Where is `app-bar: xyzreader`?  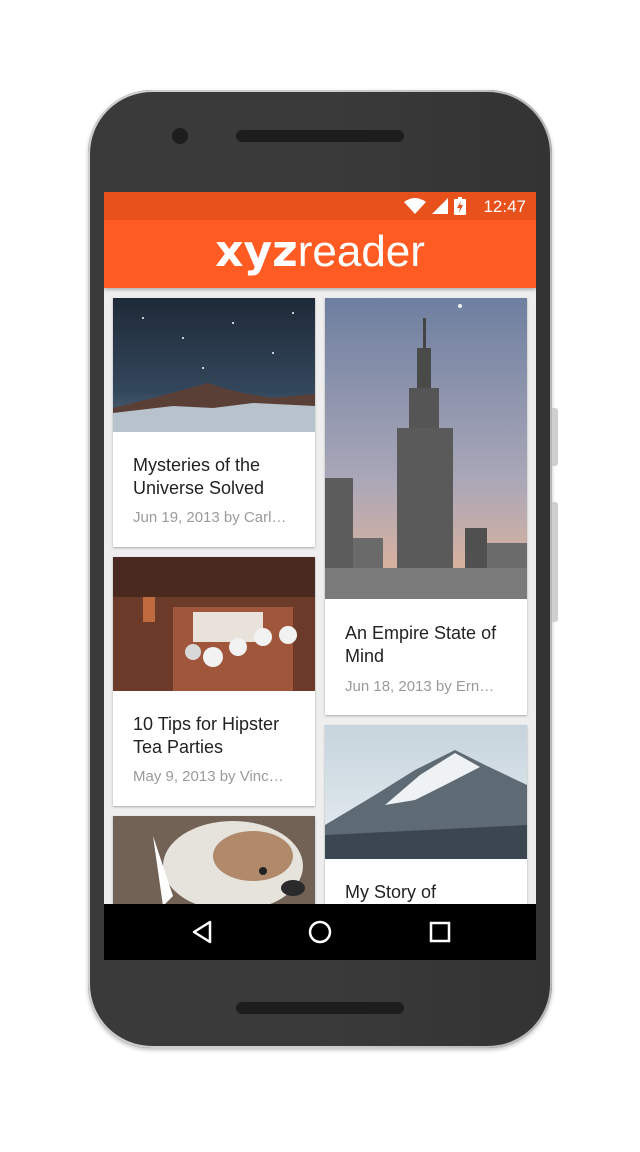
app-bar: xyzreader is located at coordinates (320, 254).